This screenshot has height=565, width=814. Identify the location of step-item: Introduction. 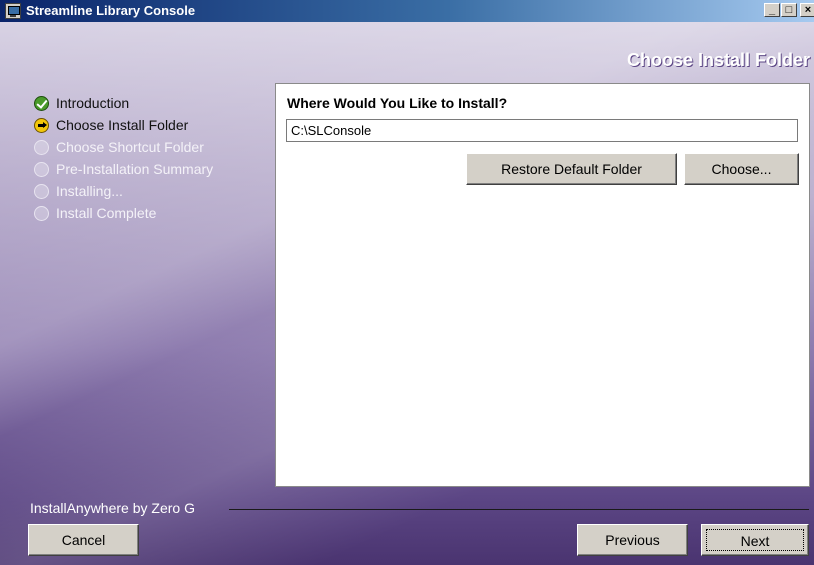
(123, 103).